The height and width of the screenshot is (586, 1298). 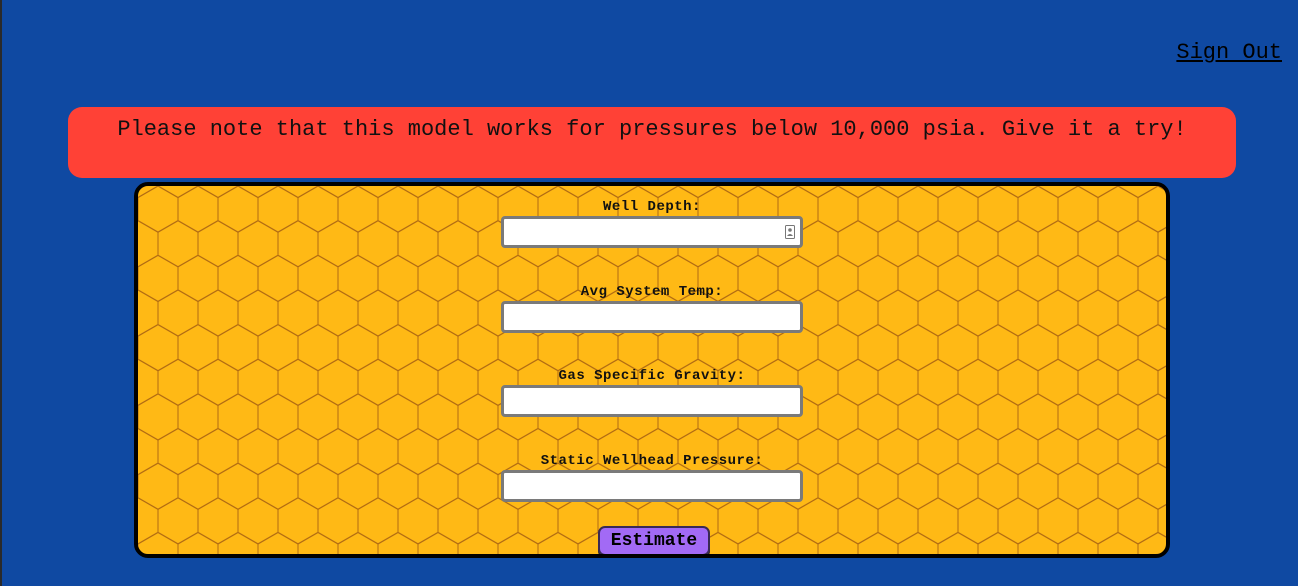 I want to click on static-wellhead-pressure-group: Static Wellhead Pressure:, so click(x=652, y=477).